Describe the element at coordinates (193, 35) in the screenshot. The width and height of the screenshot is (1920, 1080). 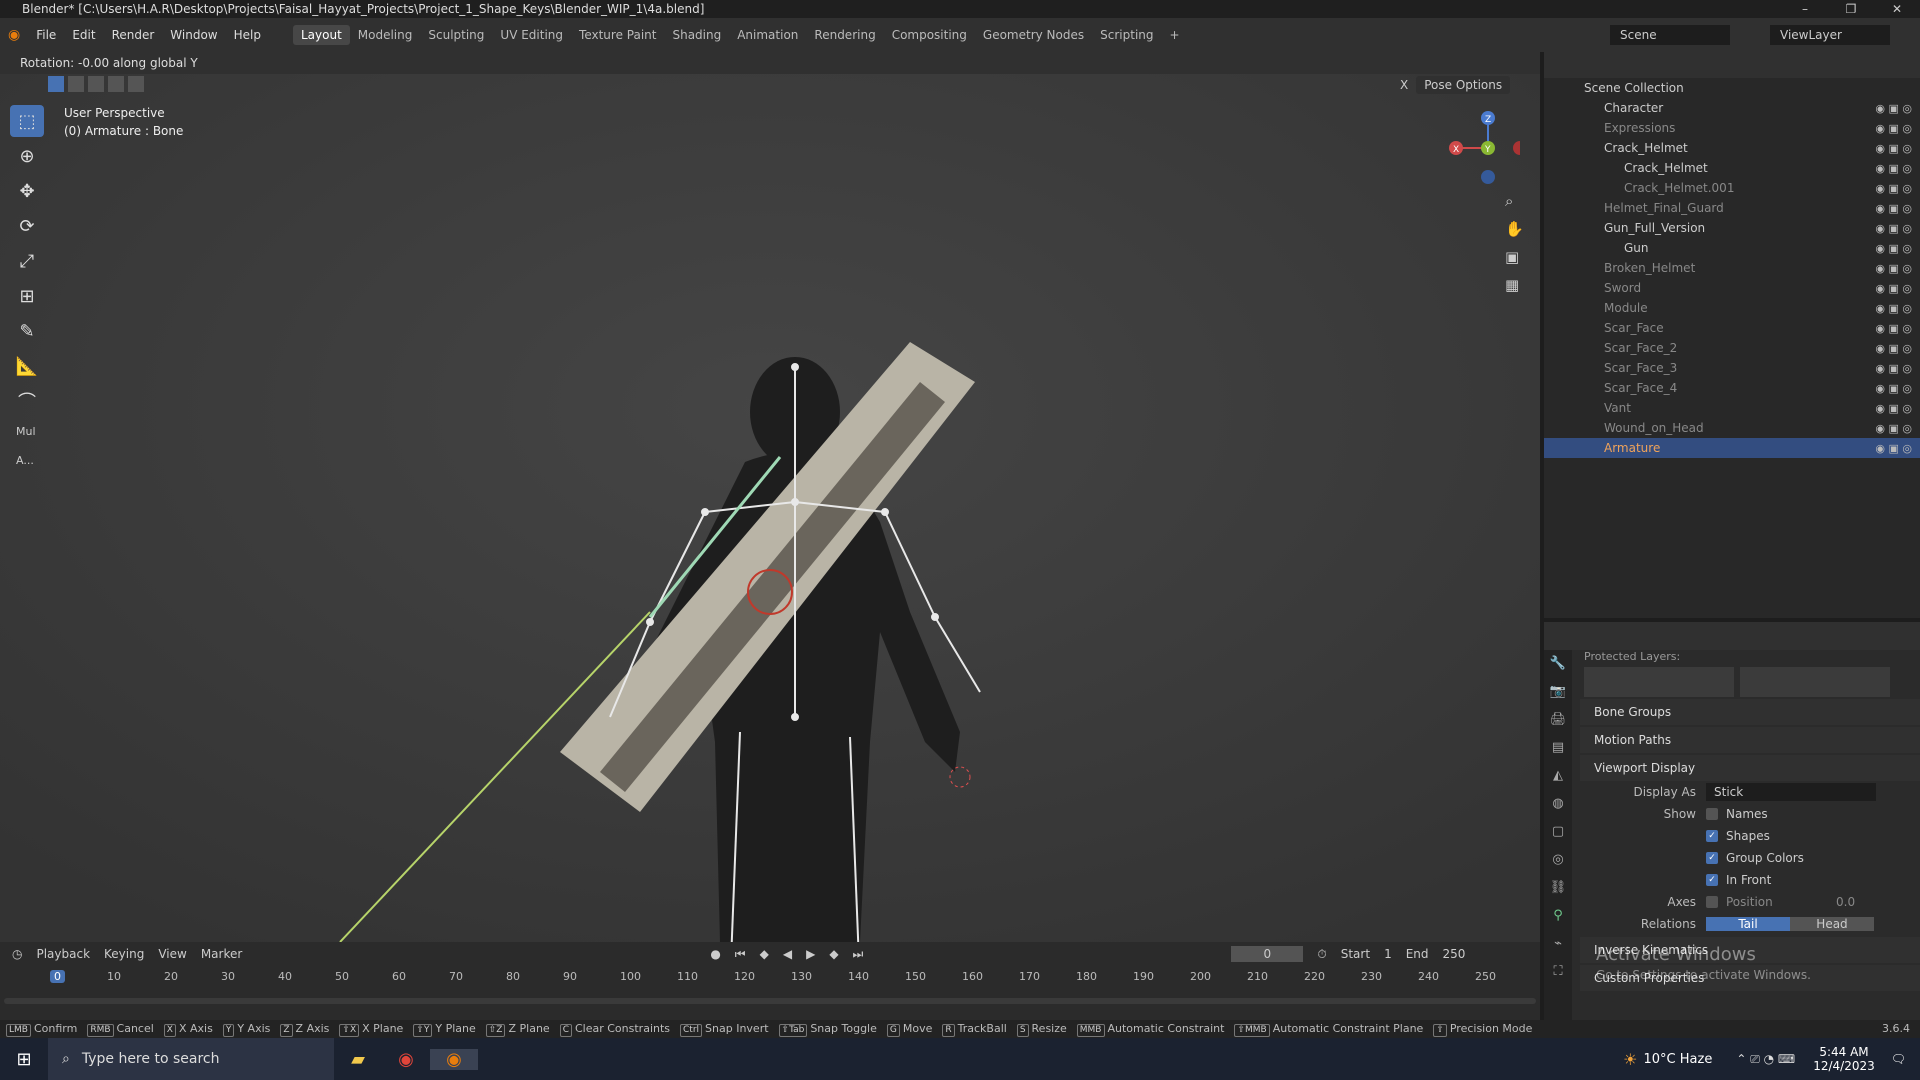
I see `menu-window: Window` at that location.